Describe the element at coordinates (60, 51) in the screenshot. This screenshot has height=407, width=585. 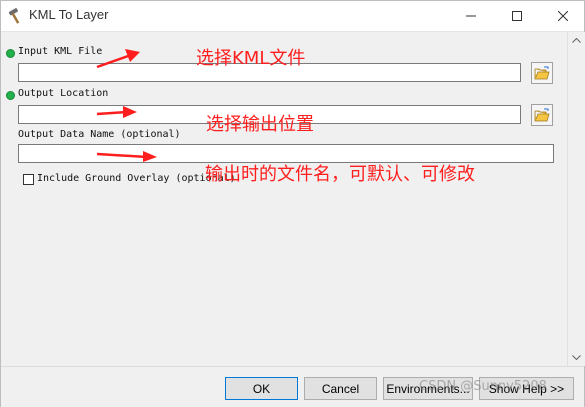
I see `input-kml-label: Input KML File` at that location.